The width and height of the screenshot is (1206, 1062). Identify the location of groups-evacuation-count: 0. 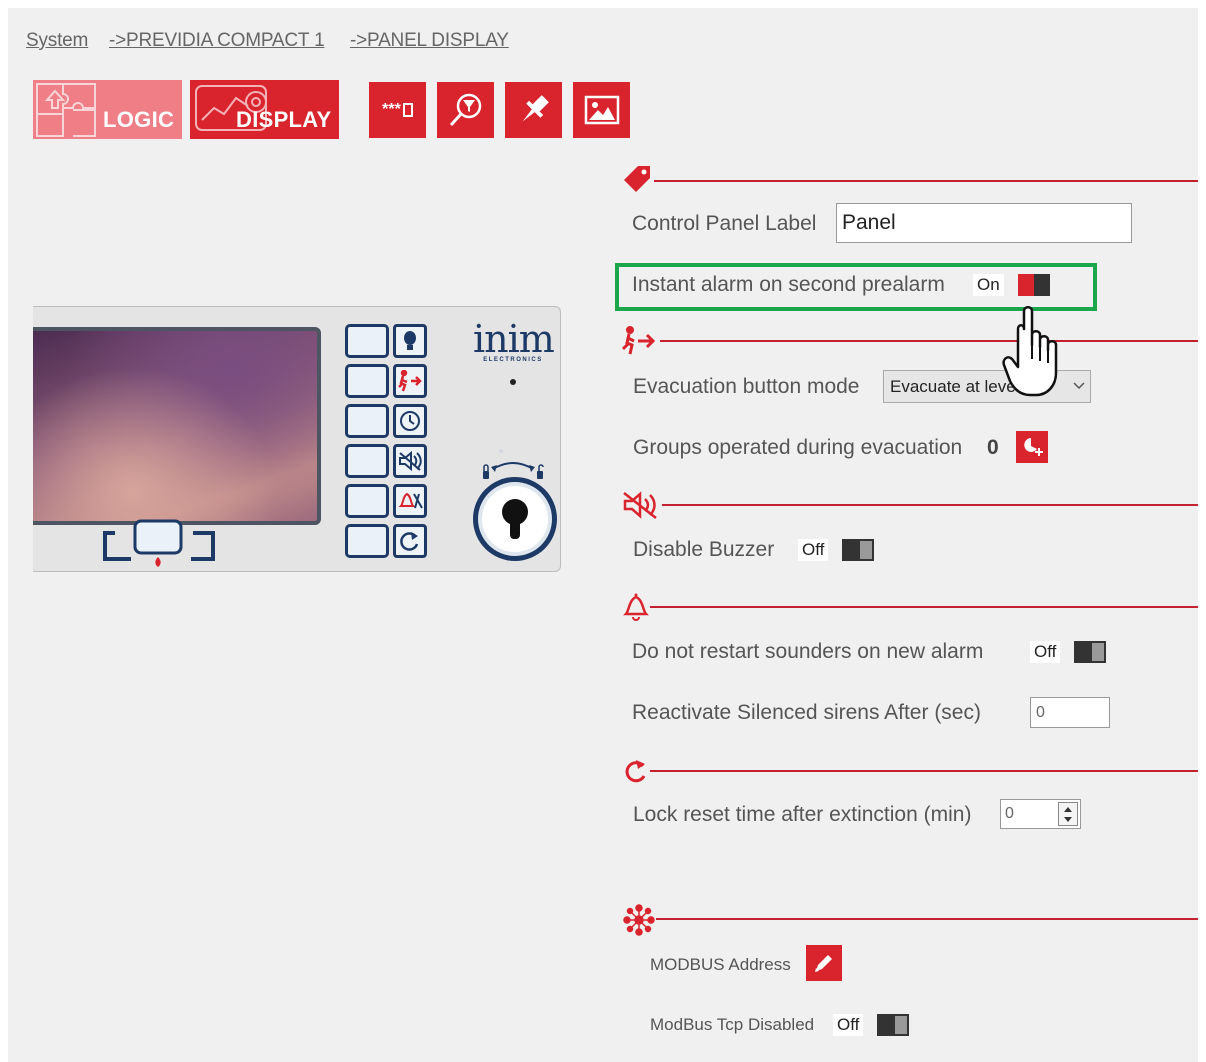
(993, 447).